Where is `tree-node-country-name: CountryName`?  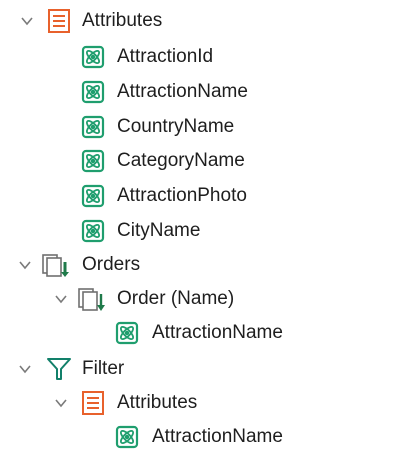 tree-node-country-name: CountryName is located at coordinates (208, 127).